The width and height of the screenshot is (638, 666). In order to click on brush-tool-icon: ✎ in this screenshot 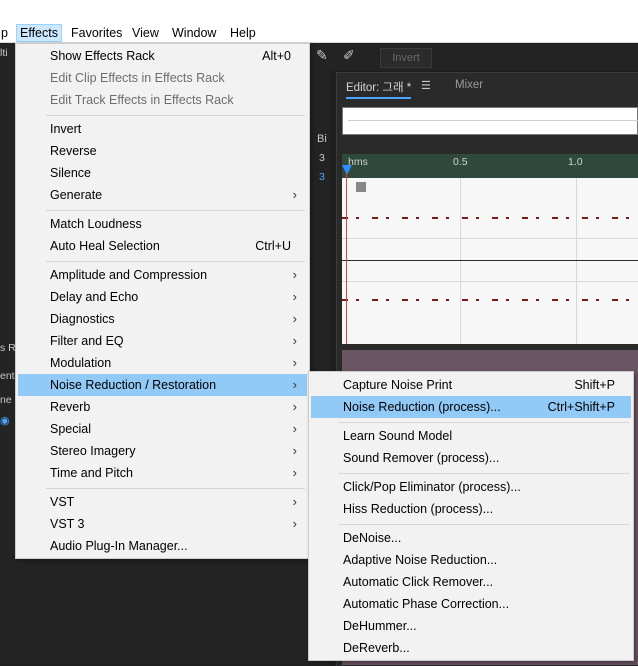, I will do `click(322, 55)`.